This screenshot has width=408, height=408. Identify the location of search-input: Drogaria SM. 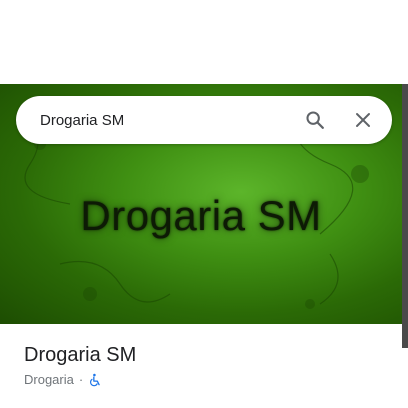
(171, 120).